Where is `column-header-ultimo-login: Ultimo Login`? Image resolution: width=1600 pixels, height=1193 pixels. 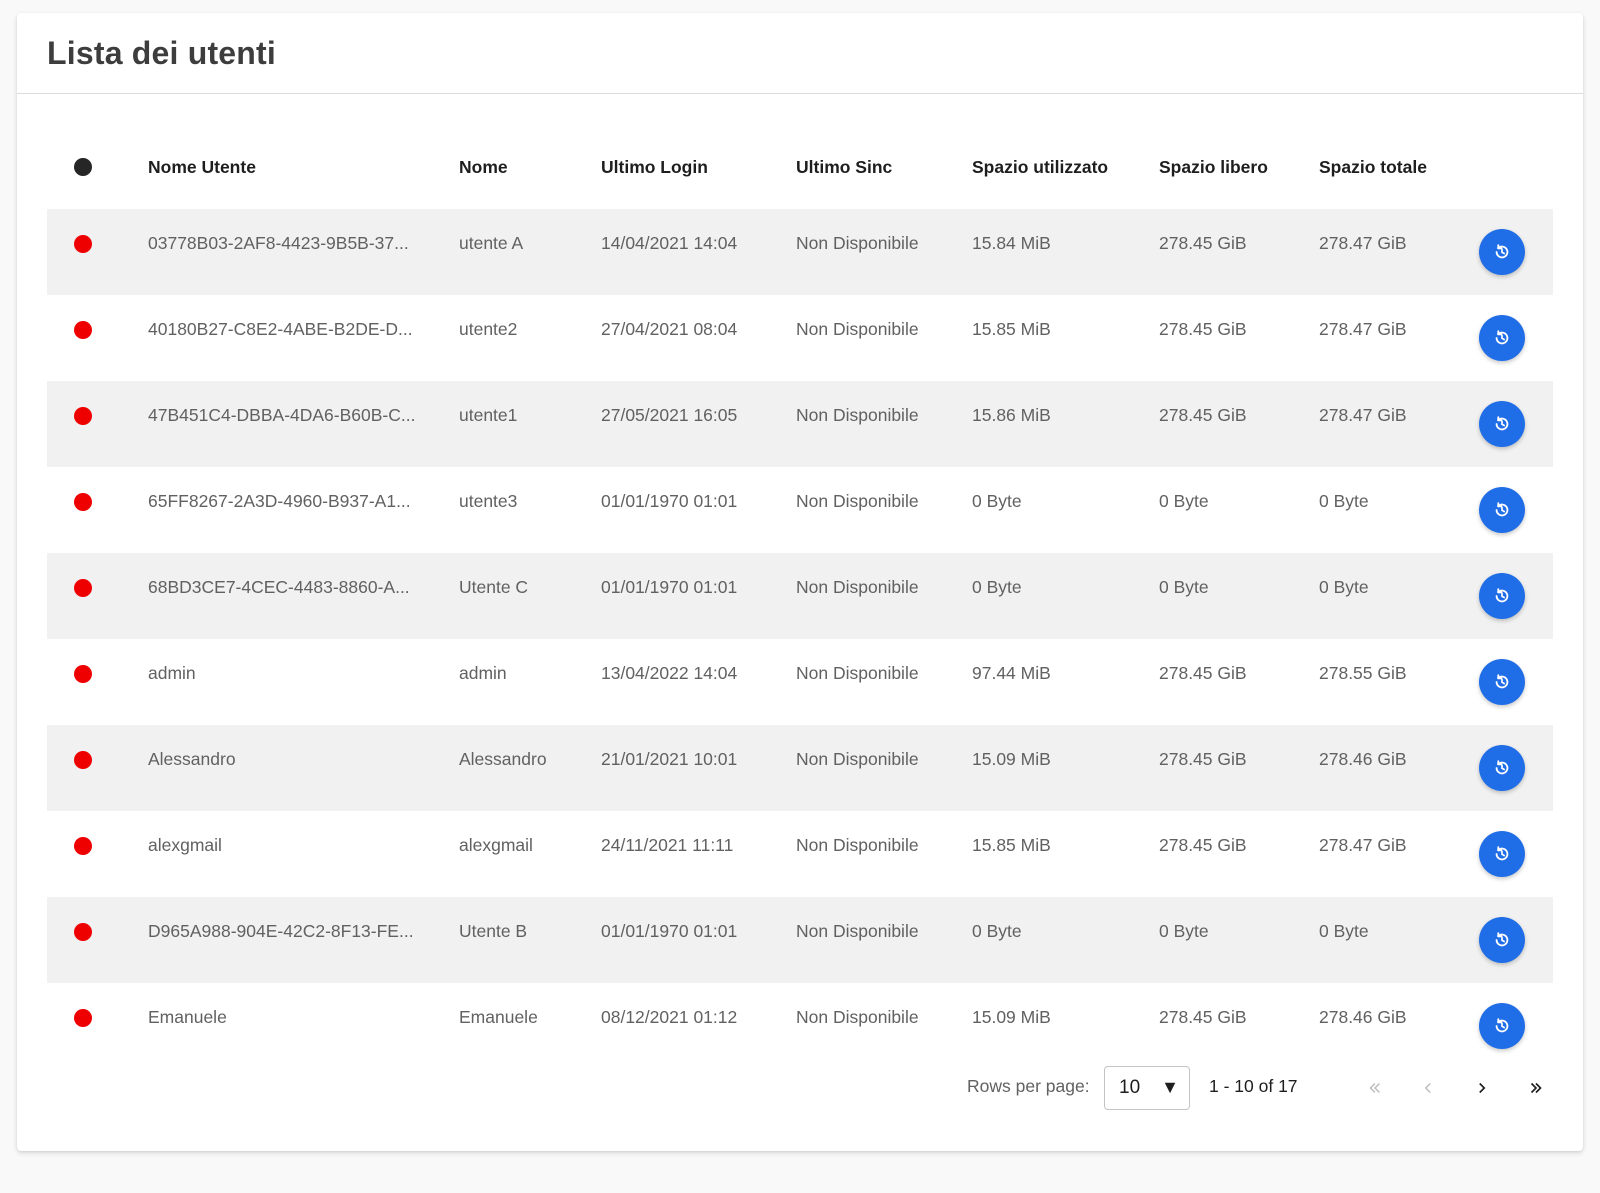 column-header-ultimo-login: Ultimo Login is located at coordinates (654, 167).